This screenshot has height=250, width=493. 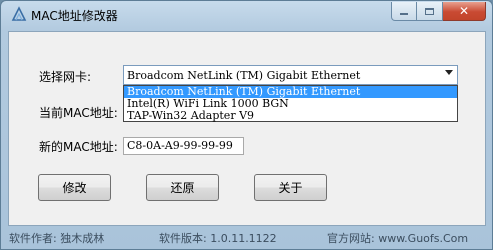 I want to click on minimize-button, so click(x=404, y=11).